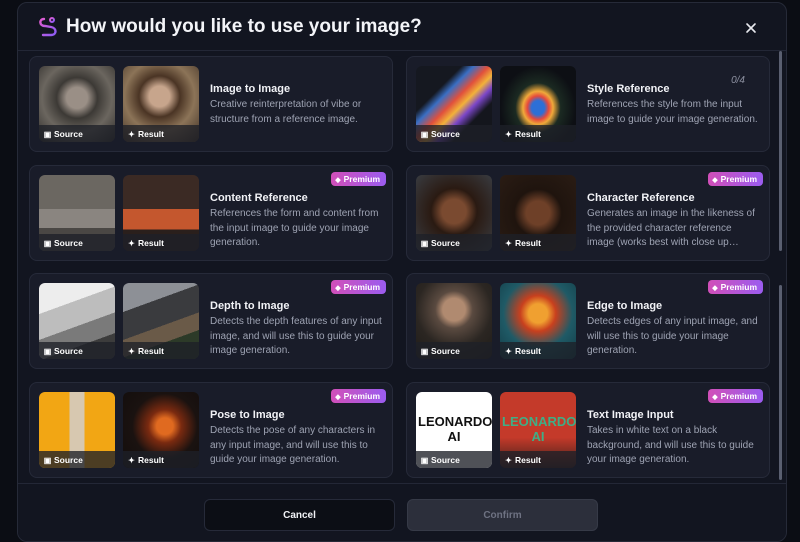 The image size is (800, 542). I want to click on close-icon, so click(751, 28).